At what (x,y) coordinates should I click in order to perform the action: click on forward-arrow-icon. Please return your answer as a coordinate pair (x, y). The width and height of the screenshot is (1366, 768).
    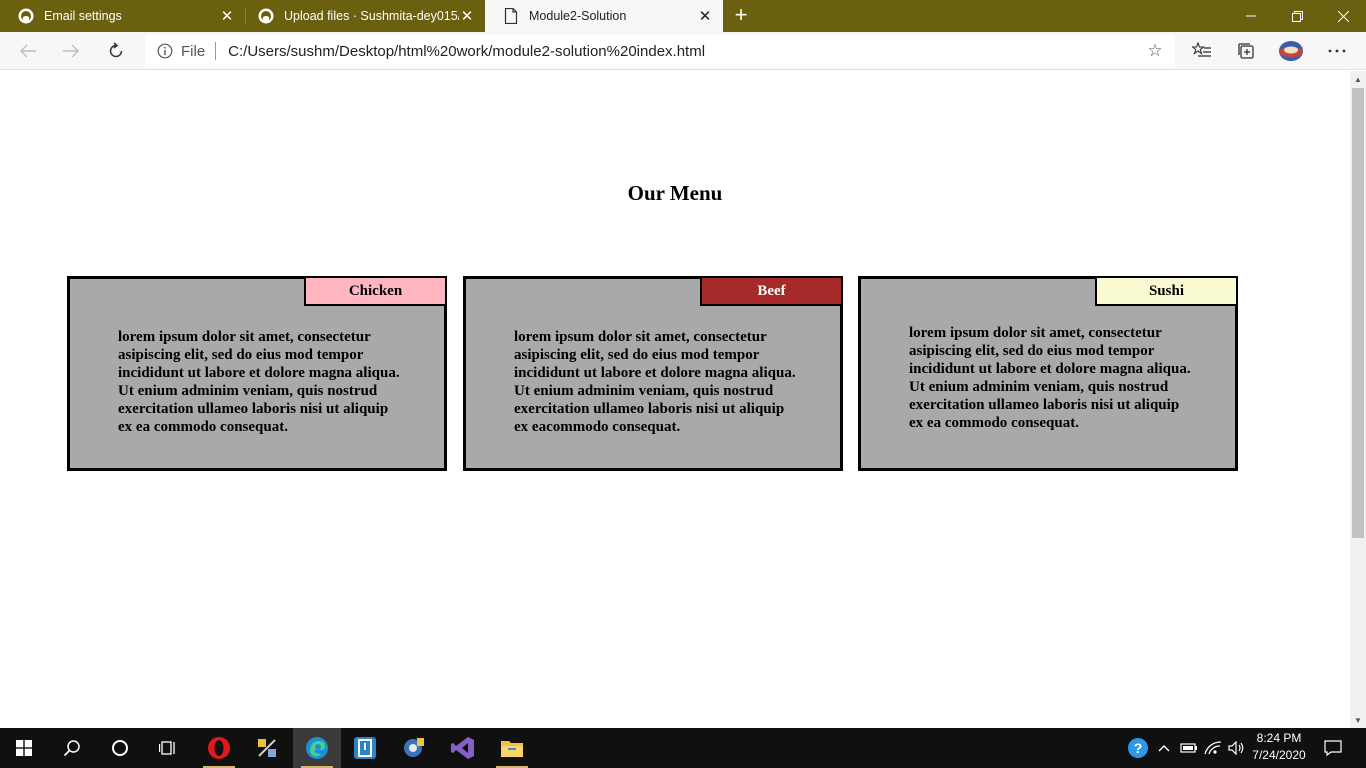
    Looking at the image, I should click on (71, 51).